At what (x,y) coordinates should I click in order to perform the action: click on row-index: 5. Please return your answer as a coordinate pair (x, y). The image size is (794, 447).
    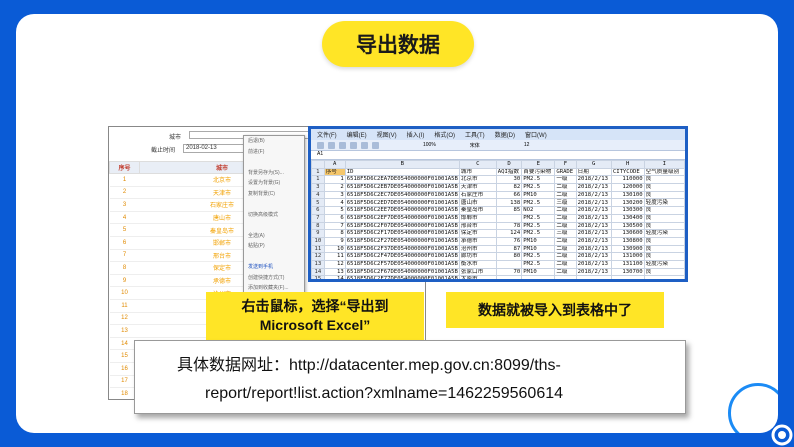
    Looking at the image, I should click on (318, 203).